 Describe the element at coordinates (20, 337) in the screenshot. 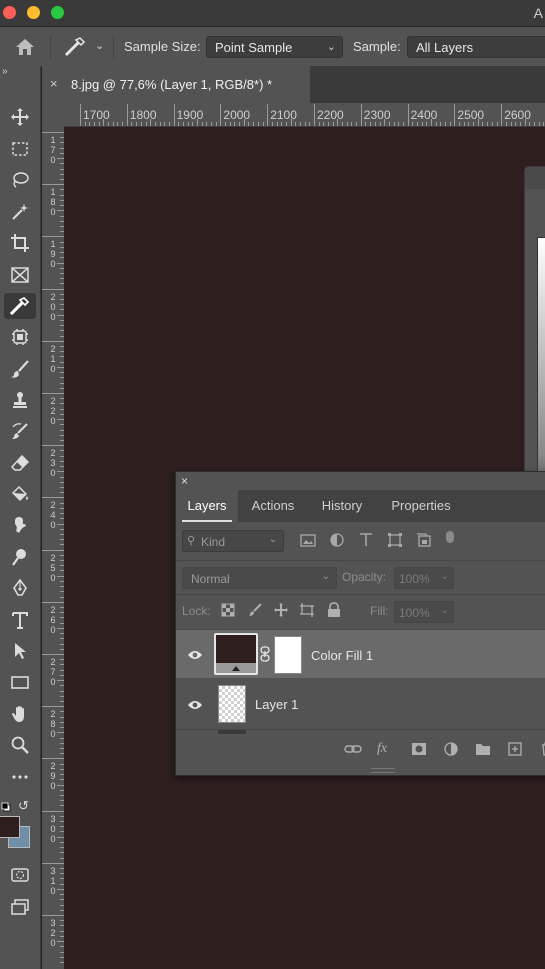

I see `patch-tool` at that location.